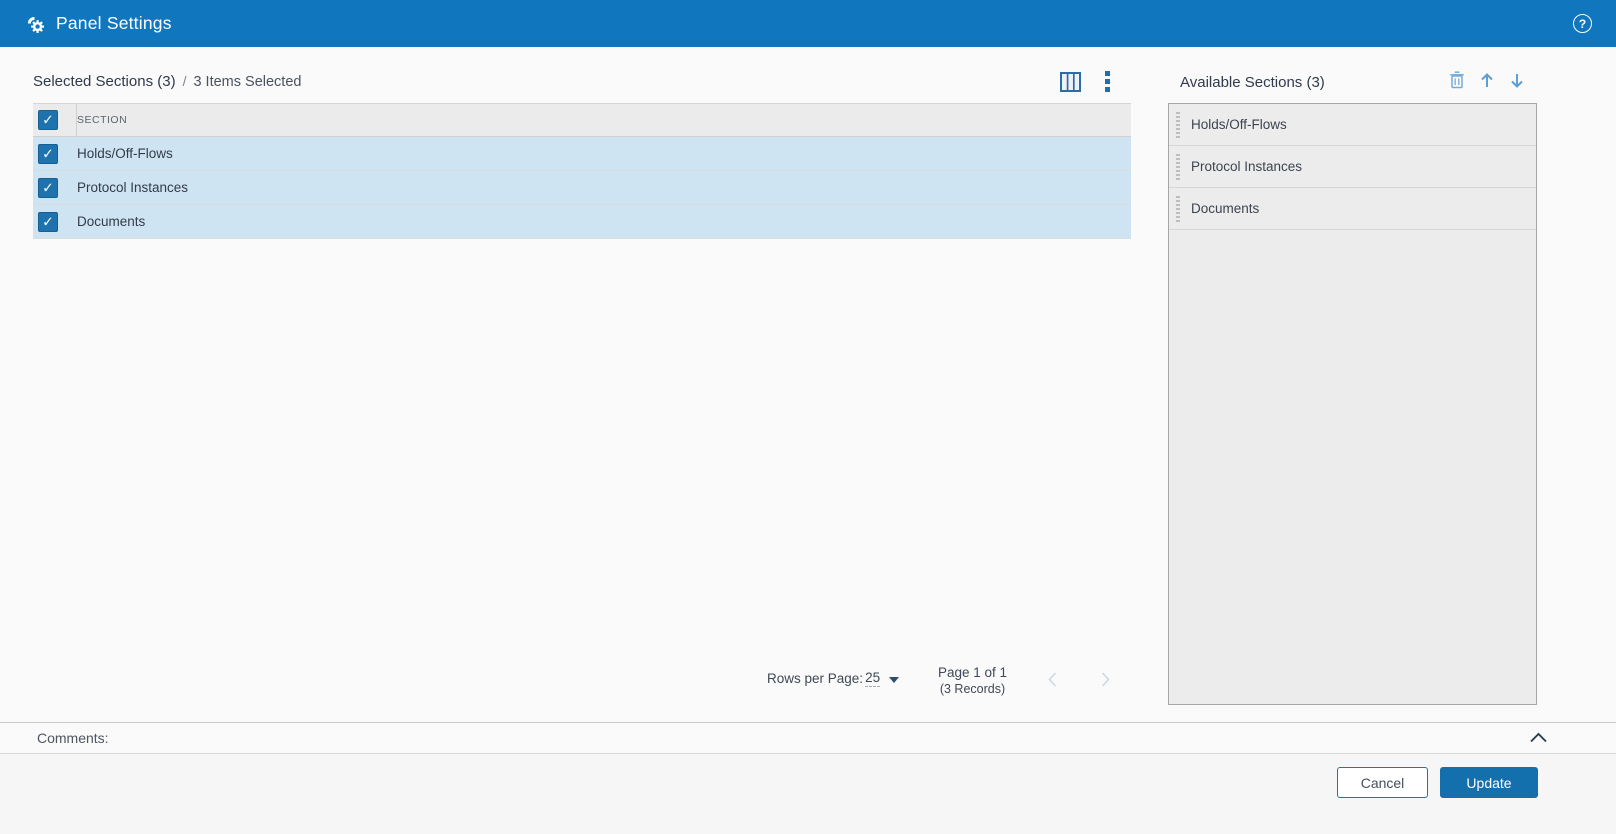 Image resolution: width=1616 pixels, height=834 pixels. I want to click on selected-sections-title: Selected Sections (3), so click(104, 81).